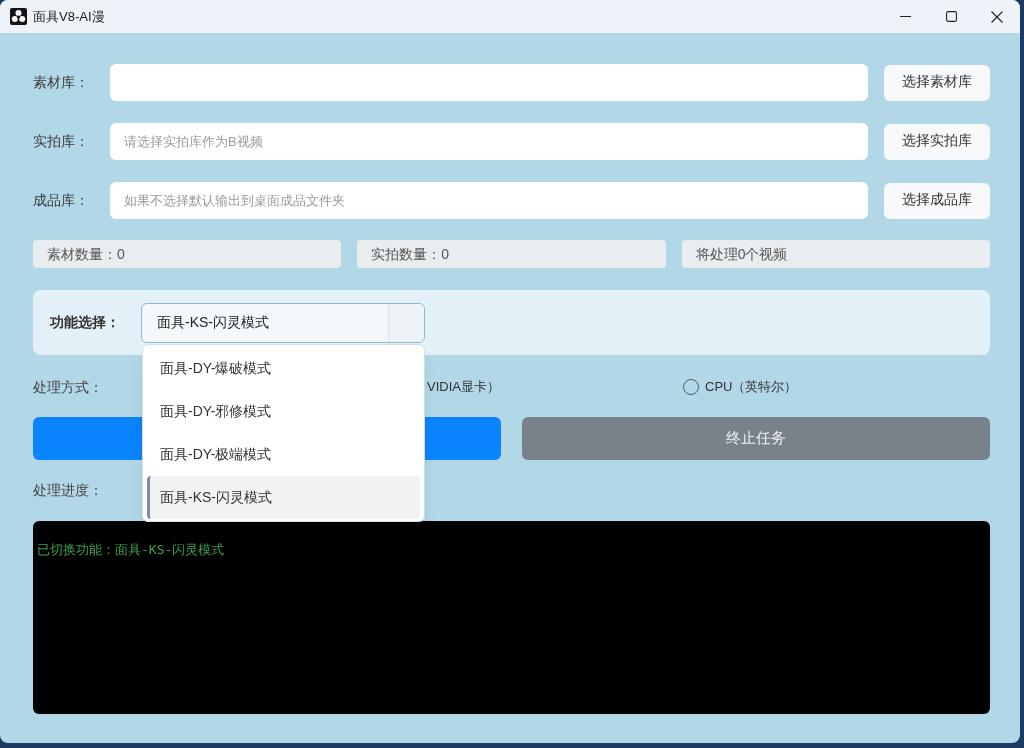 Image resolution: width=1024 pixels, height=748 pixels. Describe the element at coordinates (131, 550) in the screenshot. I see `log-line: 已切换功能：面具-KS-闪灵模式` at that location.